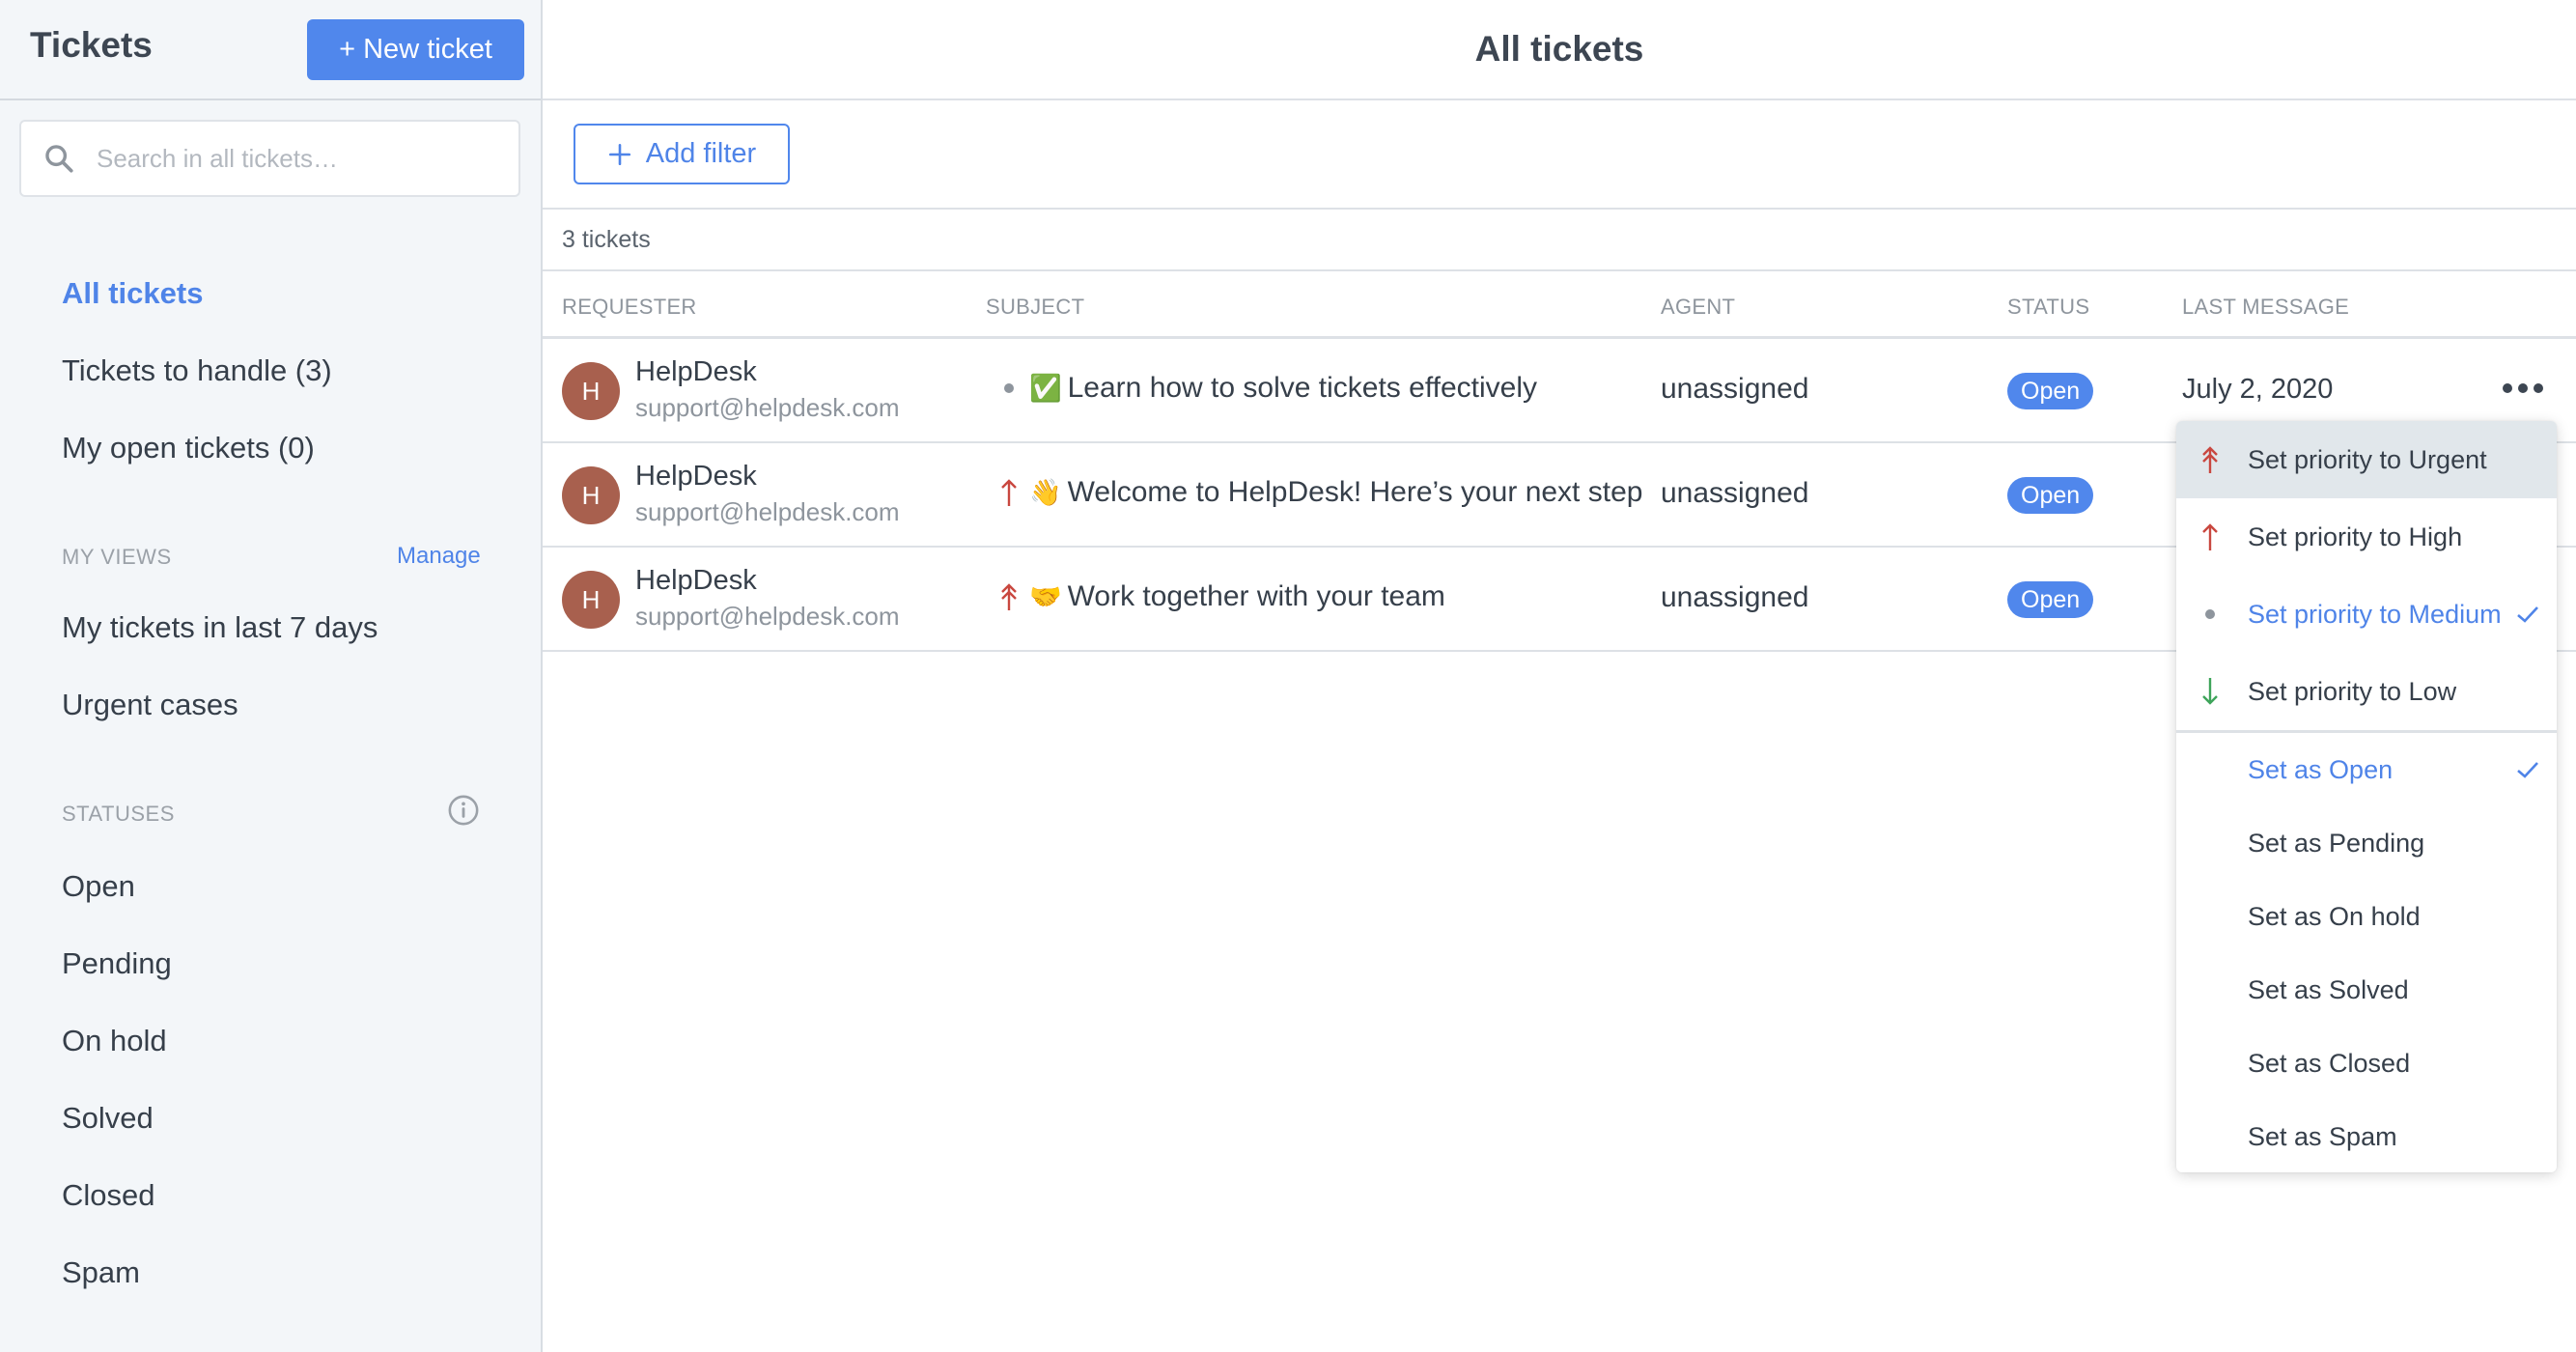 This screenshot has width=2576, height=1352. I want to click on column-header-last-message: LAST MESSAGE, so click(2266, 307).